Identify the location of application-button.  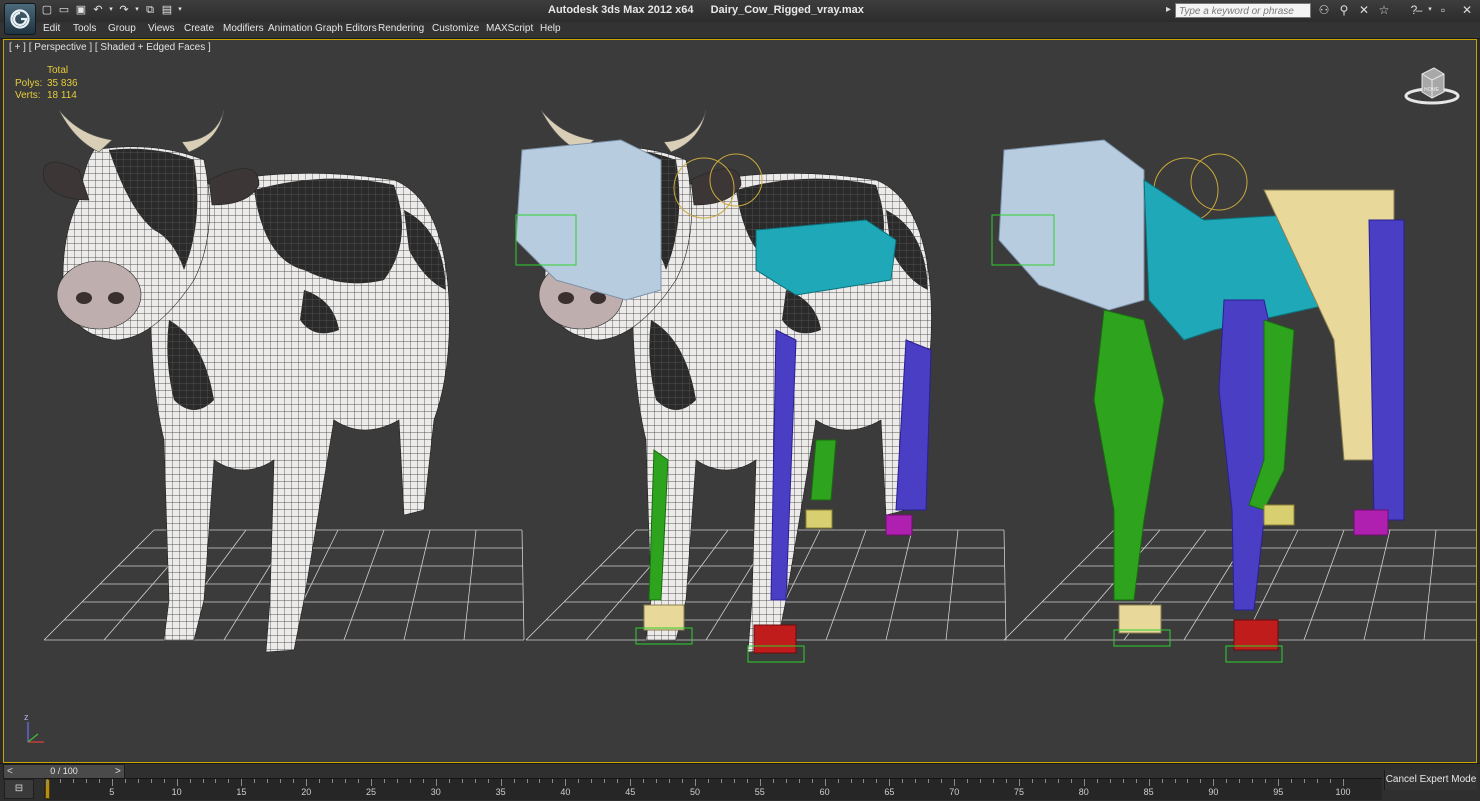
(20, 19).